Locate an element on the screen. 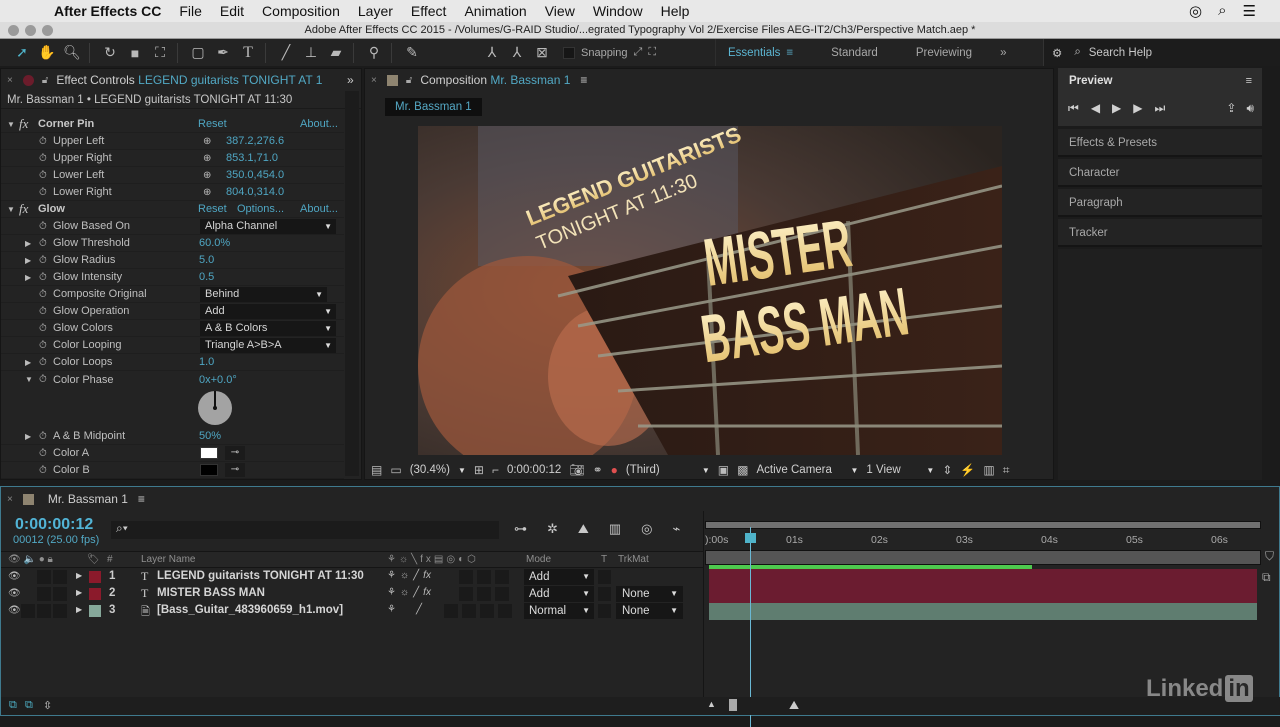 Image resolution: width=1280 pixels, height=727 pixels. menu-file: File is located at coordinates (190, 11).